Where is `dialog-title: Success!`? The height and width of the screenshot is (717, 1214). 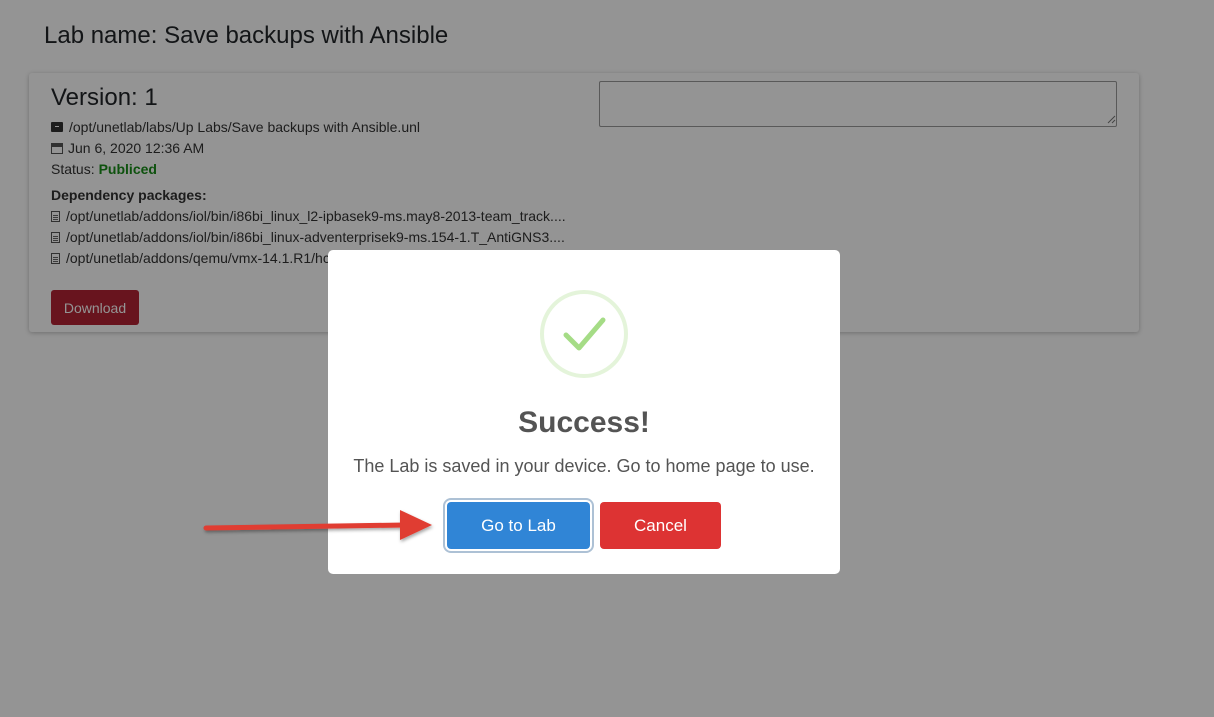
dialog-title: Success! is located at coordinates (584, 422).